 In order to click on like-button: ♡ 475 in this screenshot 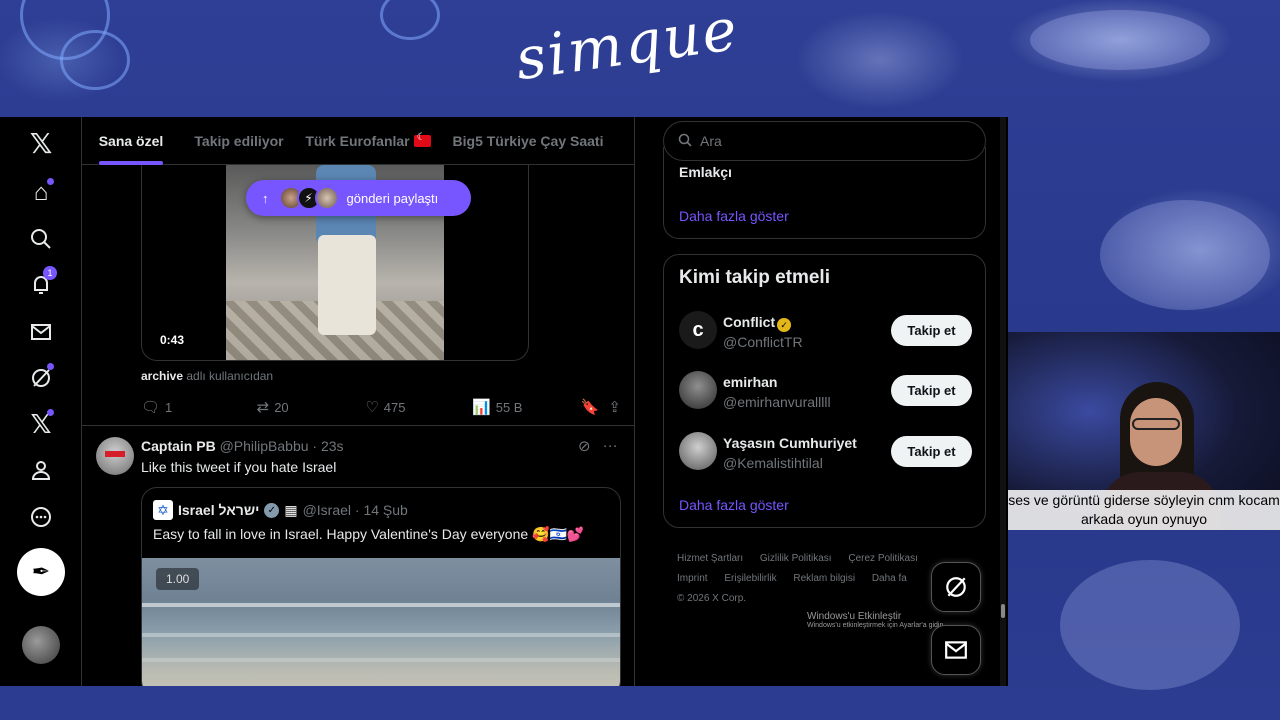, I will do `click(418, 407)`.